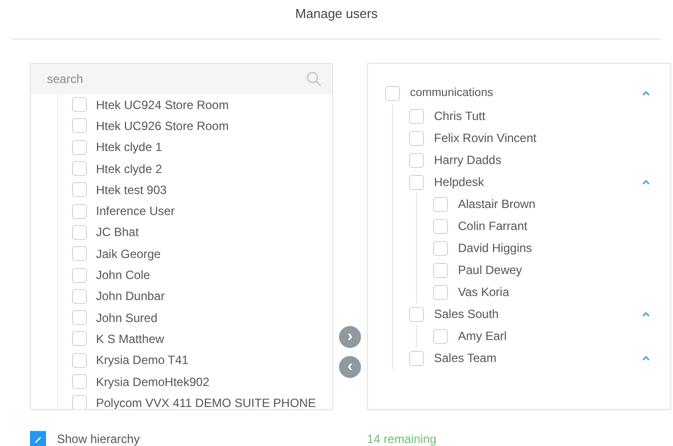 The height and width of the screenshot is (446, 673). What do you see at coordinates (181, 79) in the screenshot?
I see `search-field: search` at bounding box center [181, 79].